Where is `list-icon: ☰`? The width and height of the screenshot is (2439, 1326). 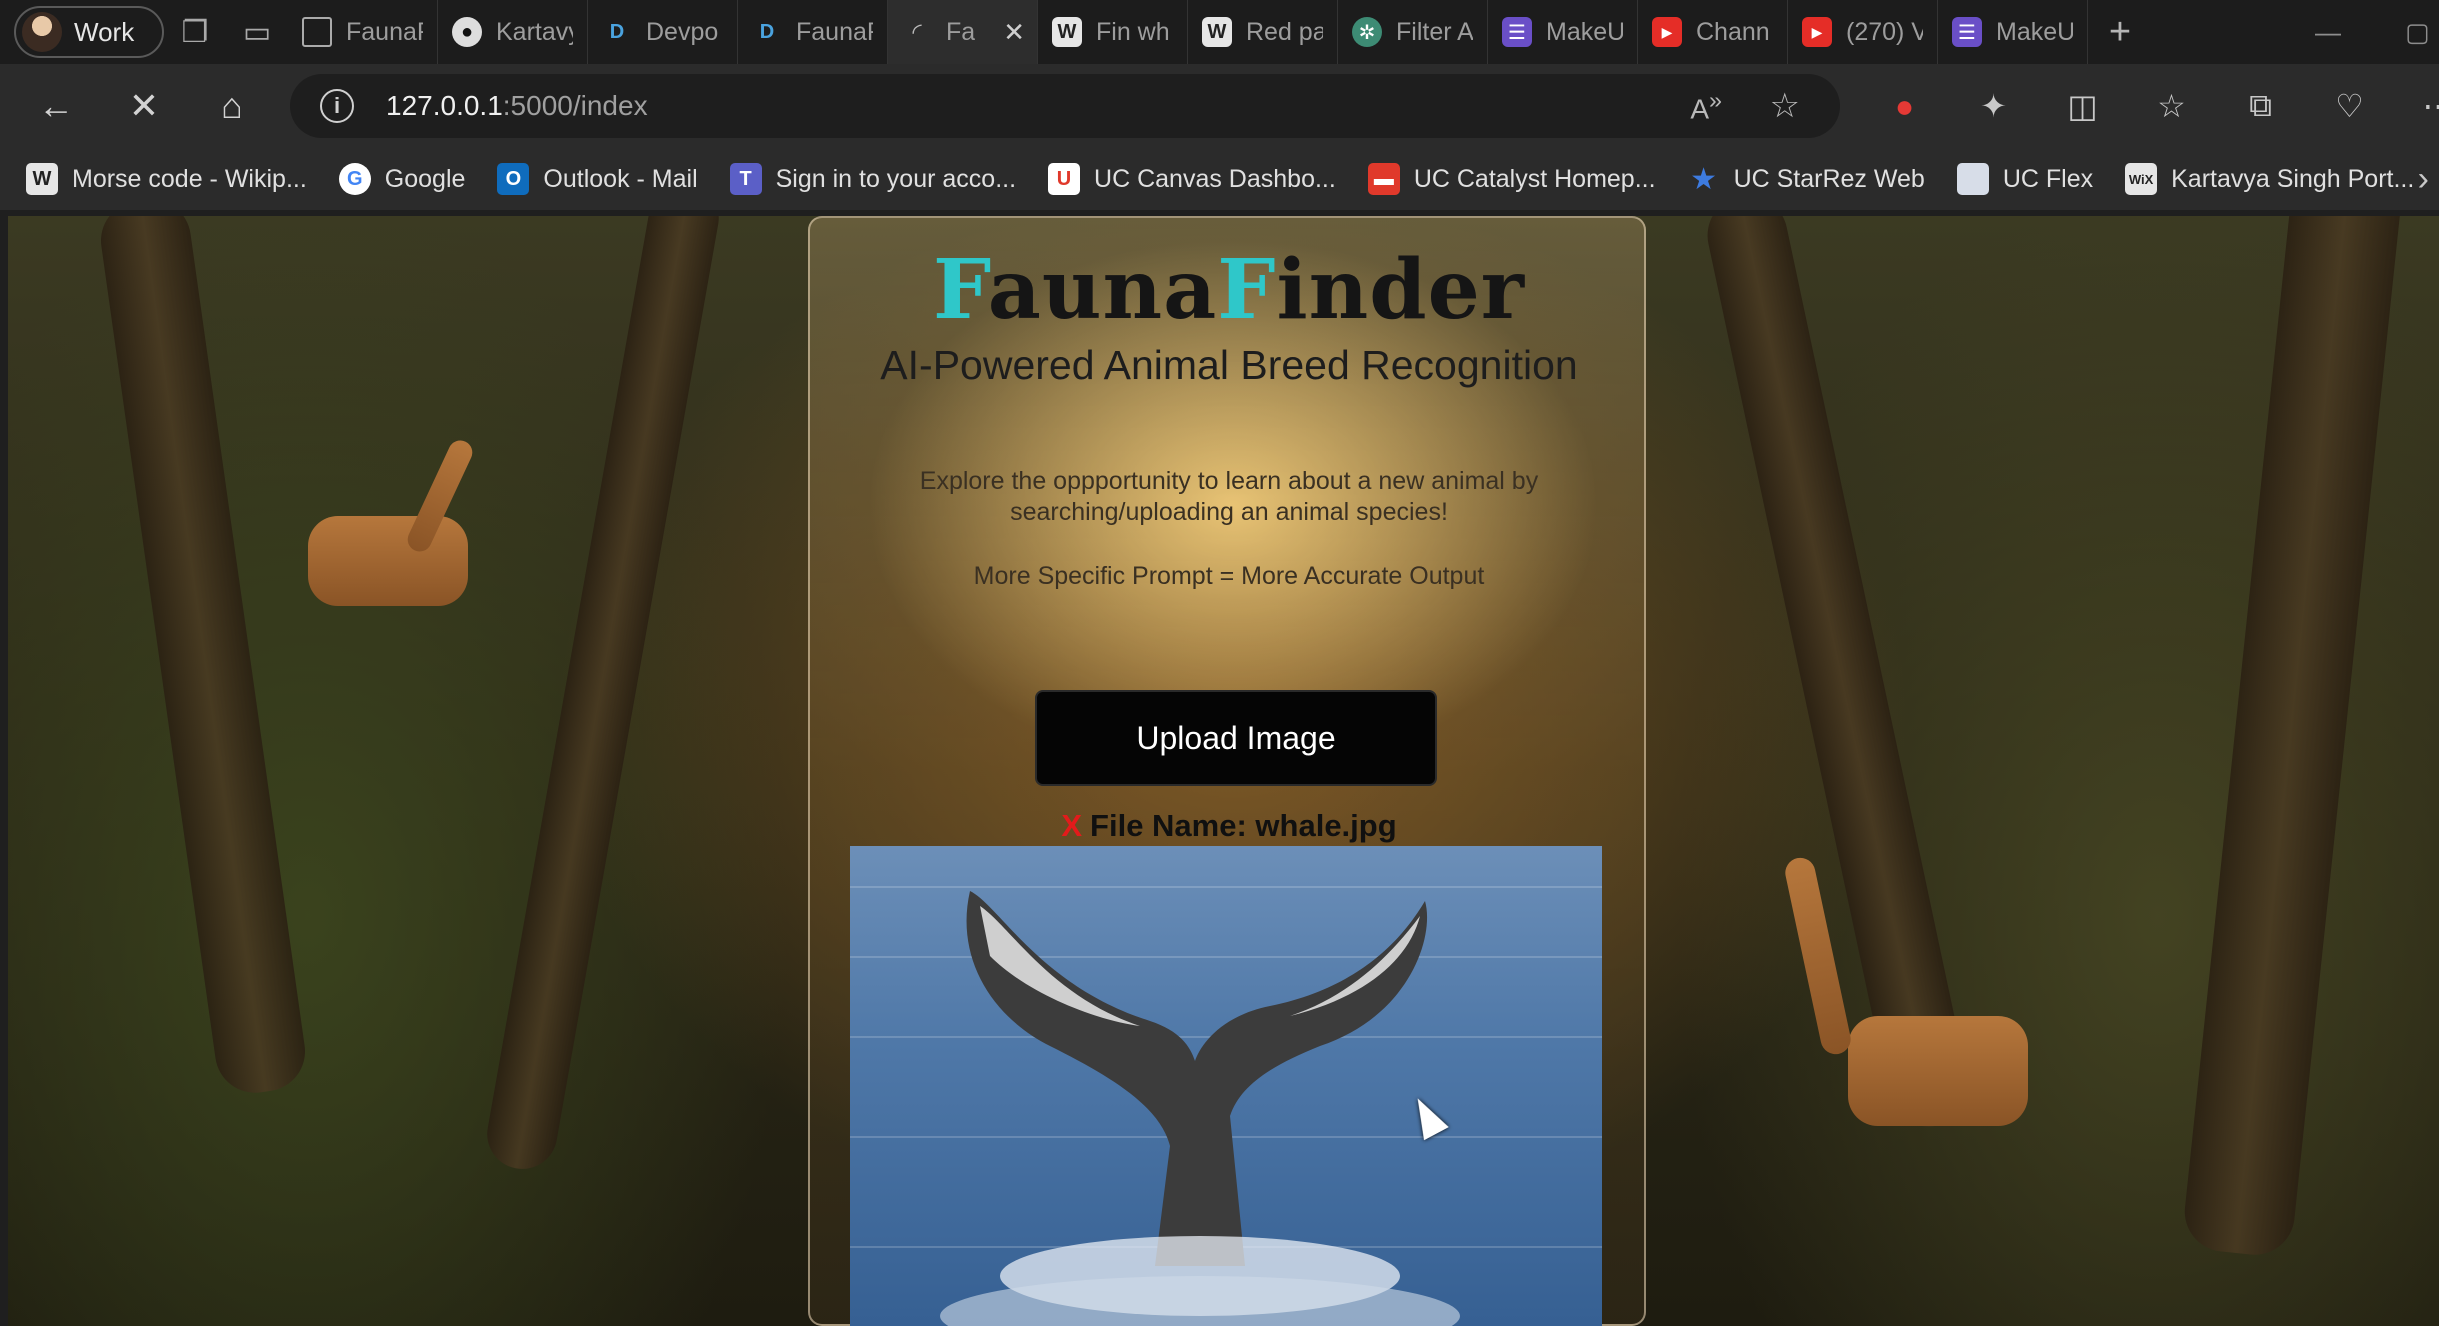
list-icon: ☰ is located at coordinates (1967, 32).